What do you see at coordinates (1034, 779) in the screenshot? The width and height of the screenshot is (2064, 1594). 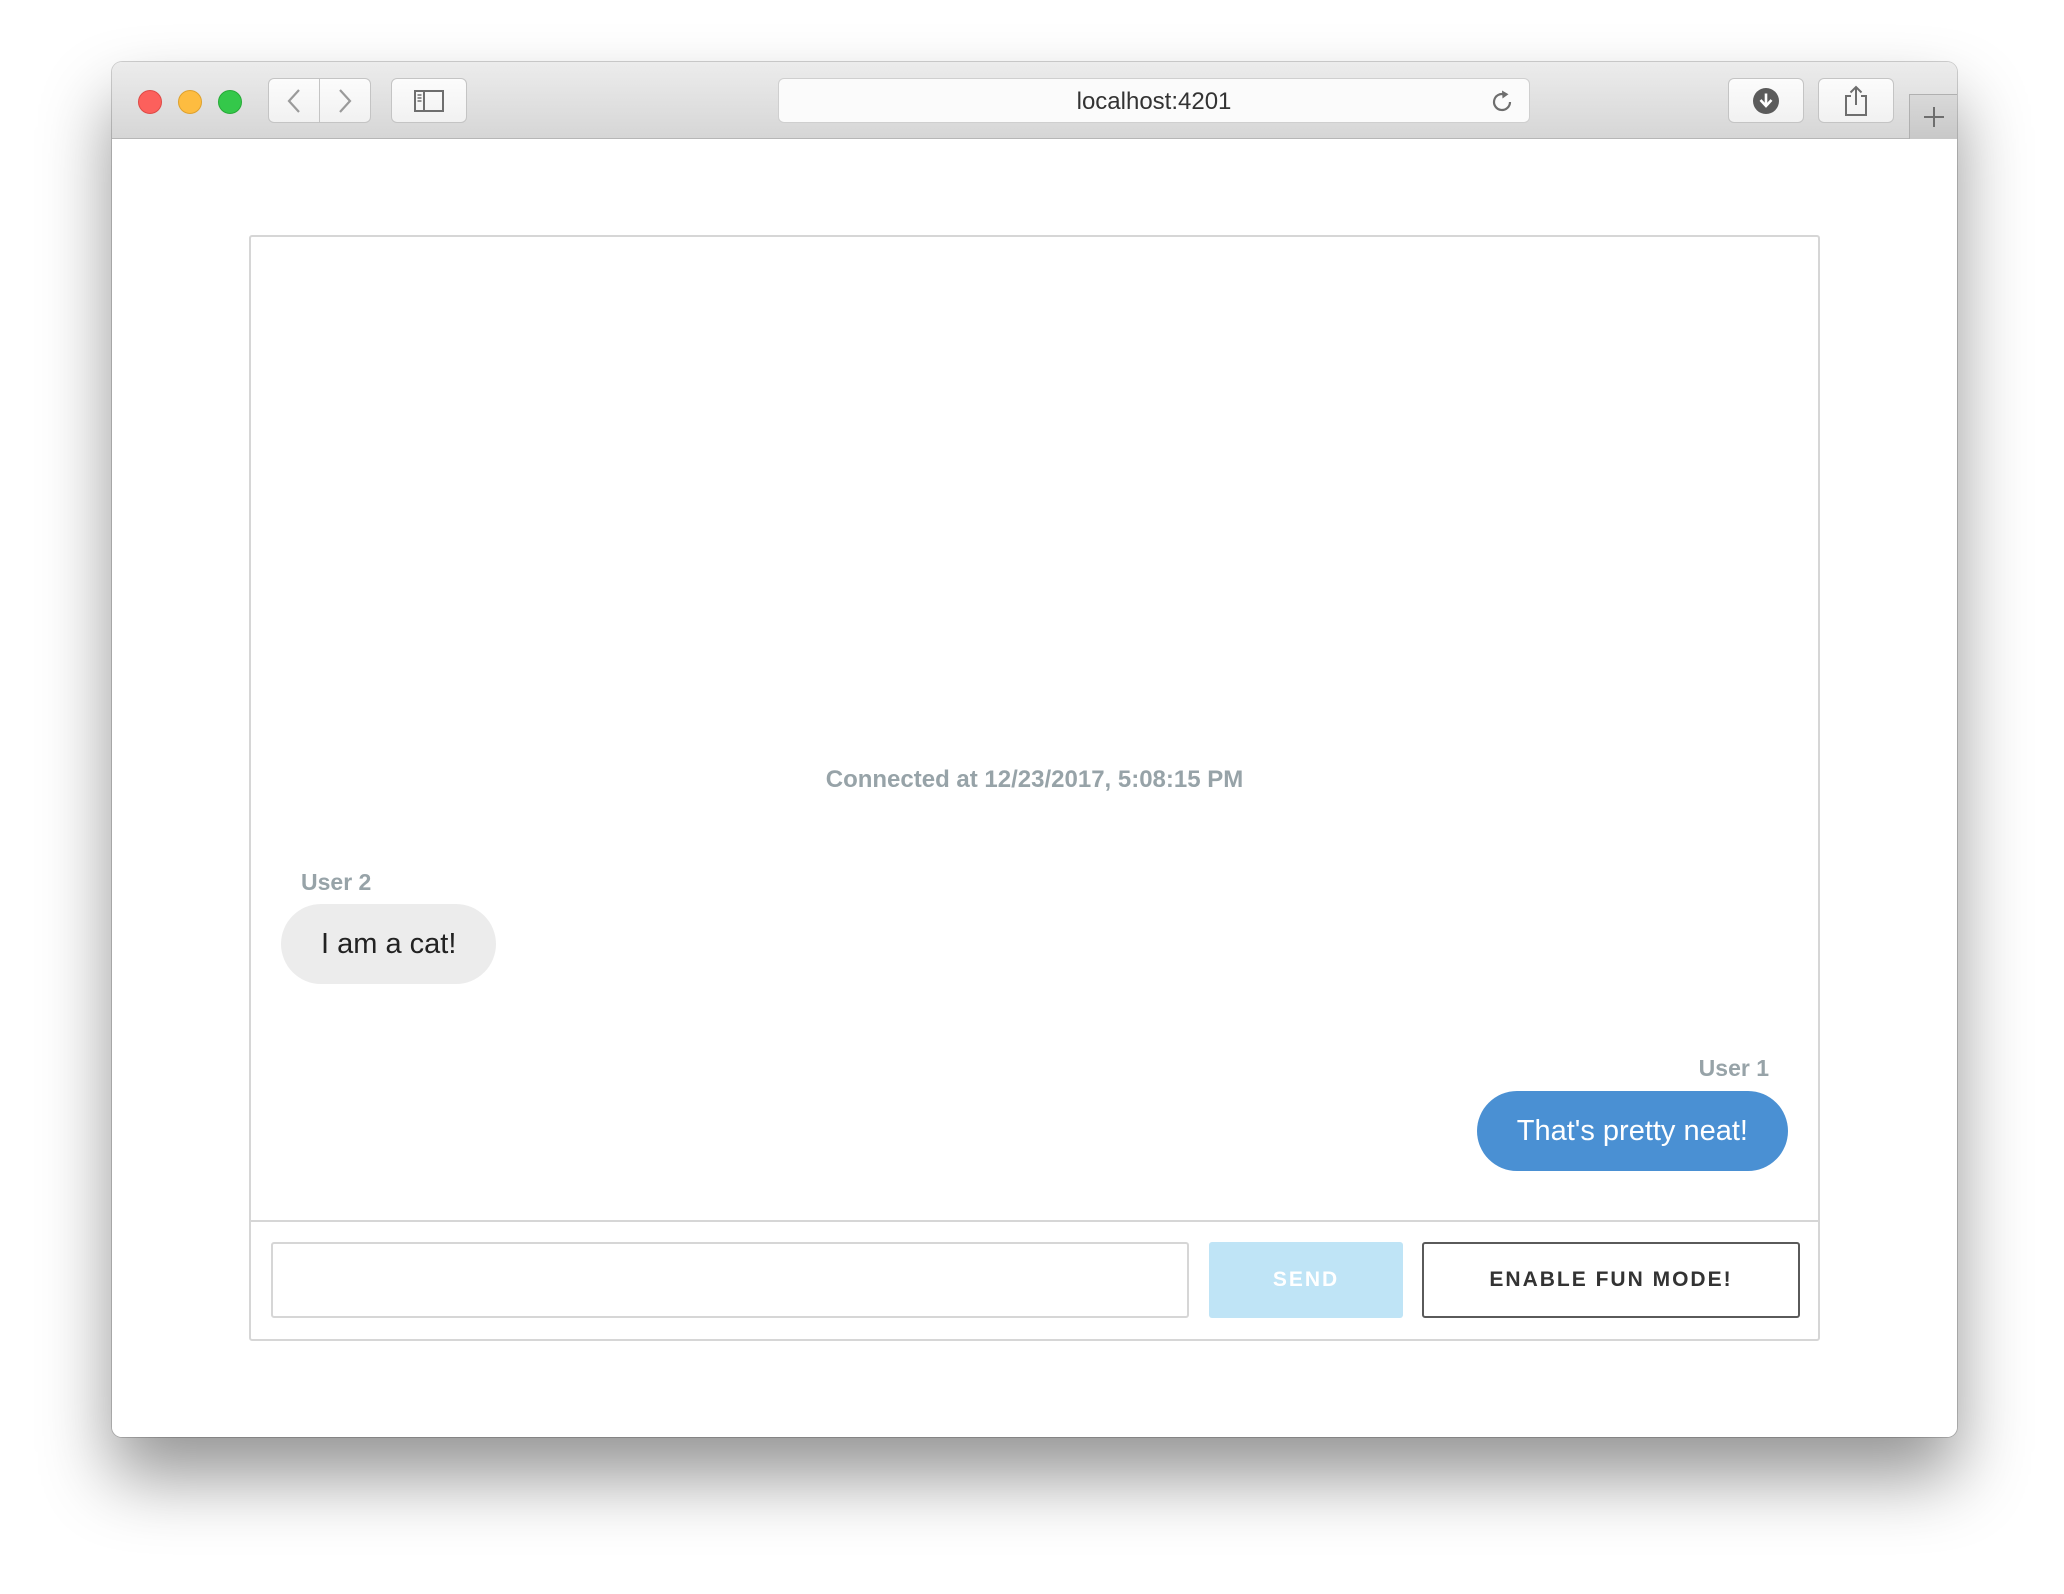 I see `connection-status: Connected at 12/23/2017, 5:08:15 PM` at bounding box center [1034, 779].